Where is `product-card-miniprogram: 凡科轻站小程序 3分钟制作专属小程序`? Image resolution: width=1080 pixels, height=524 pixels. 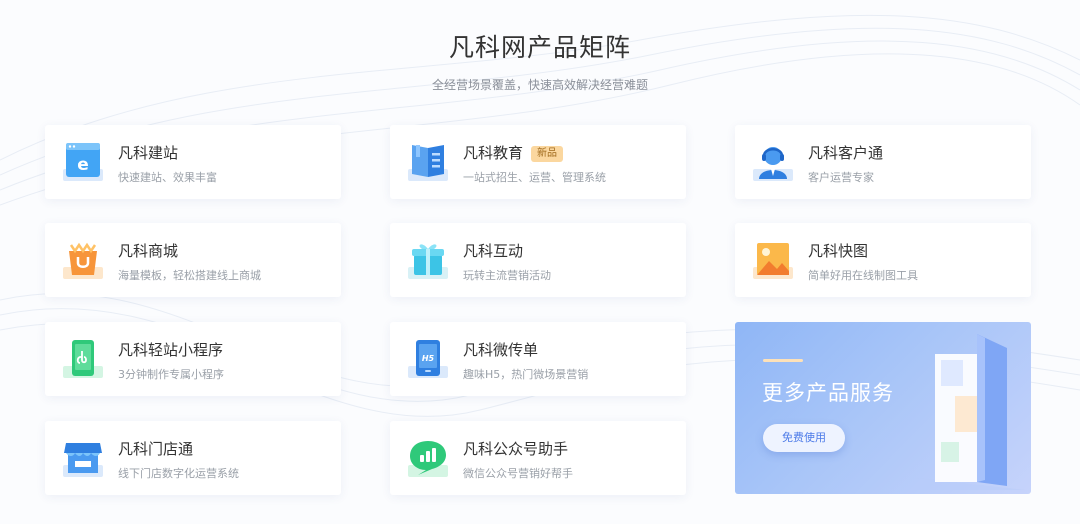
product-card-miniprogram: 凡科轻站小程序 3分钟制作专属小程序 is located at coordinates (193, 359).